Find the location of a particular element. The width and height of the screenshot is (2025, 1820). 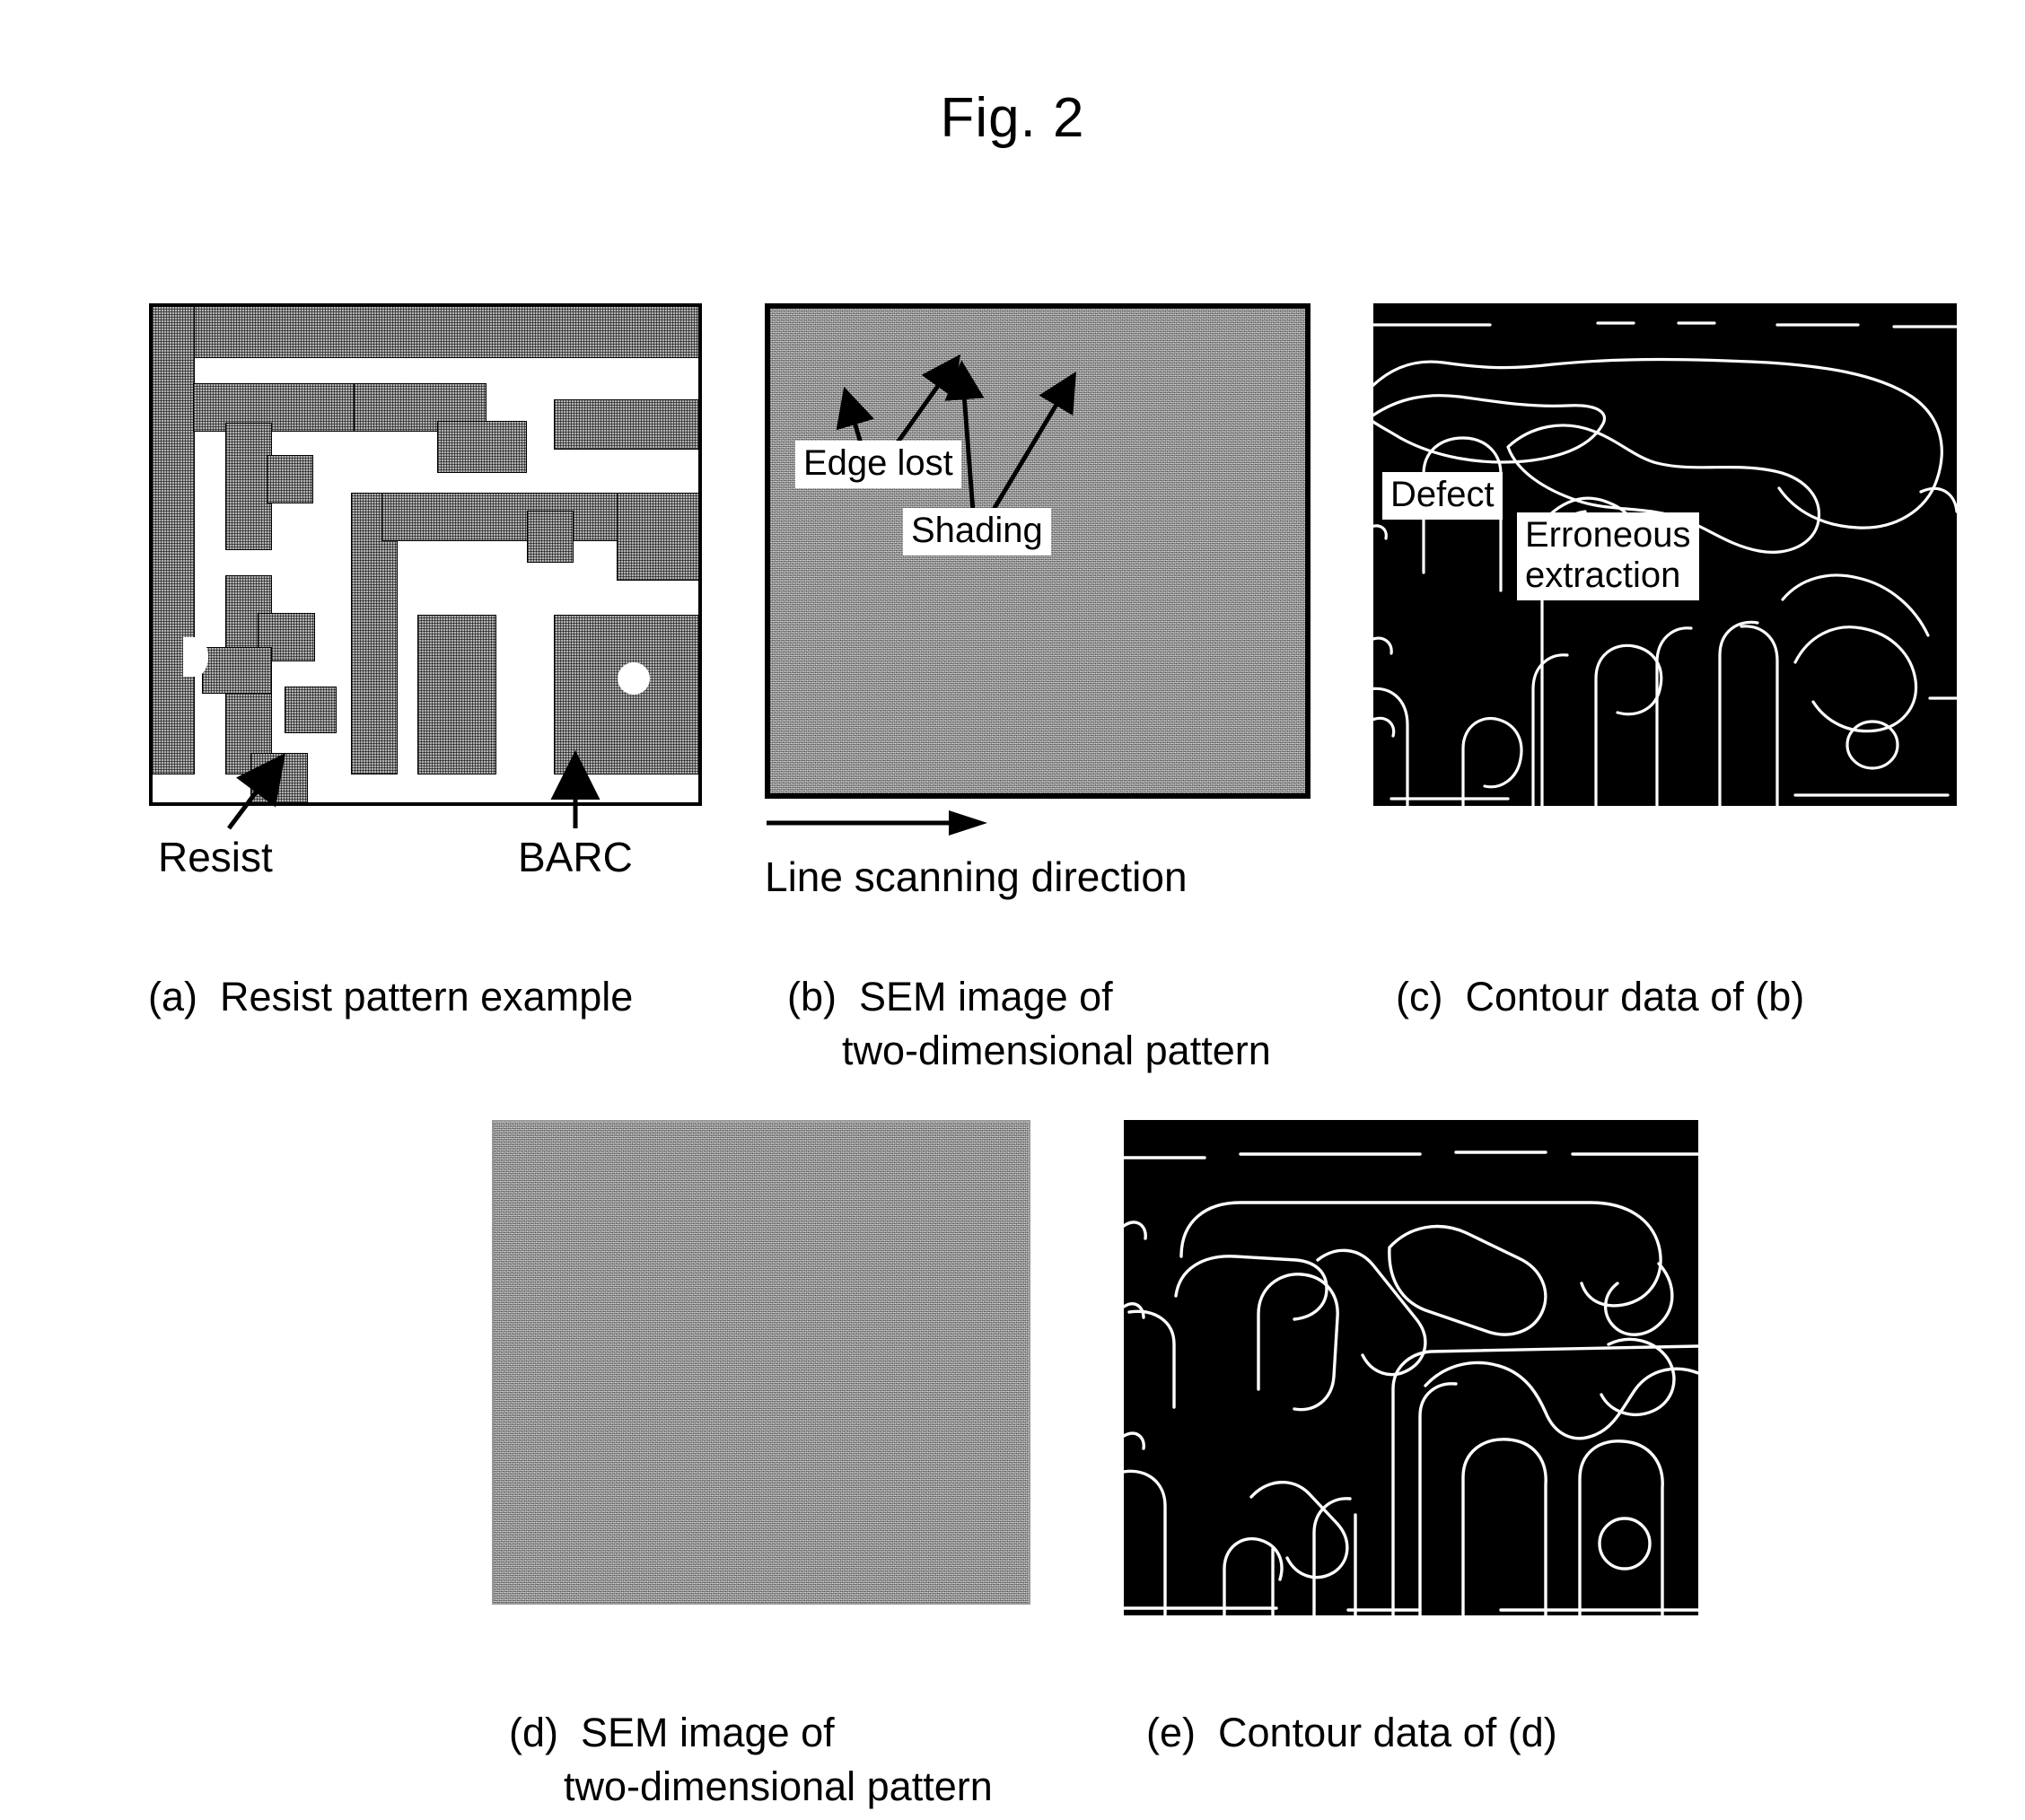

panel-a-resist-pattern-image is located at coordinates (425, 555).